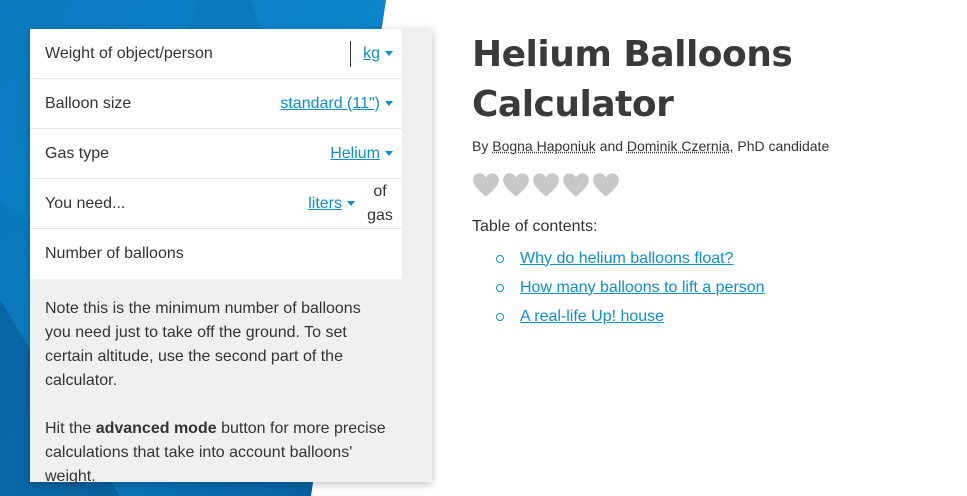  I want to click on author-link-2: Dominik Czernia, so click(678, 146).